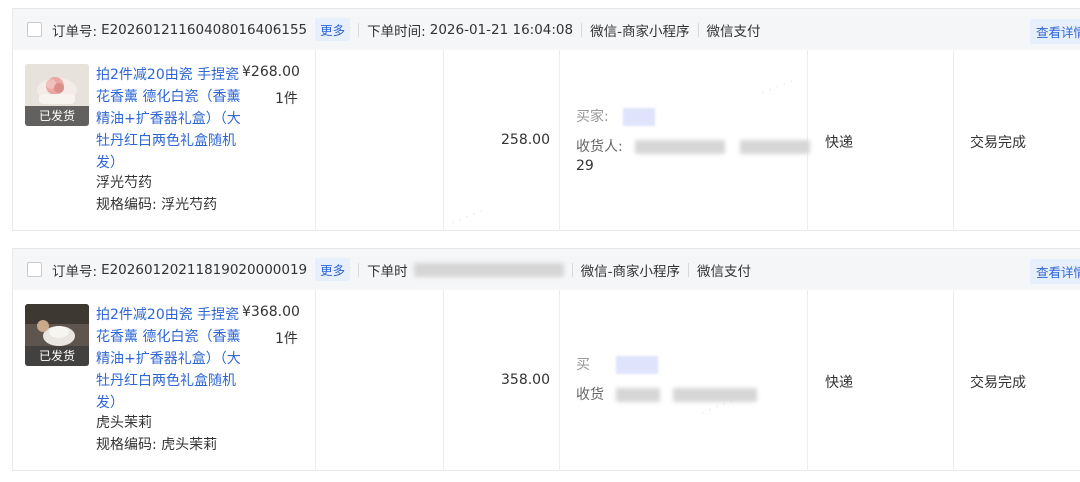  Describe the element at coordinates (204, 29) in the screenshot. I see `order-no: E20260121160408016406155` at that location.